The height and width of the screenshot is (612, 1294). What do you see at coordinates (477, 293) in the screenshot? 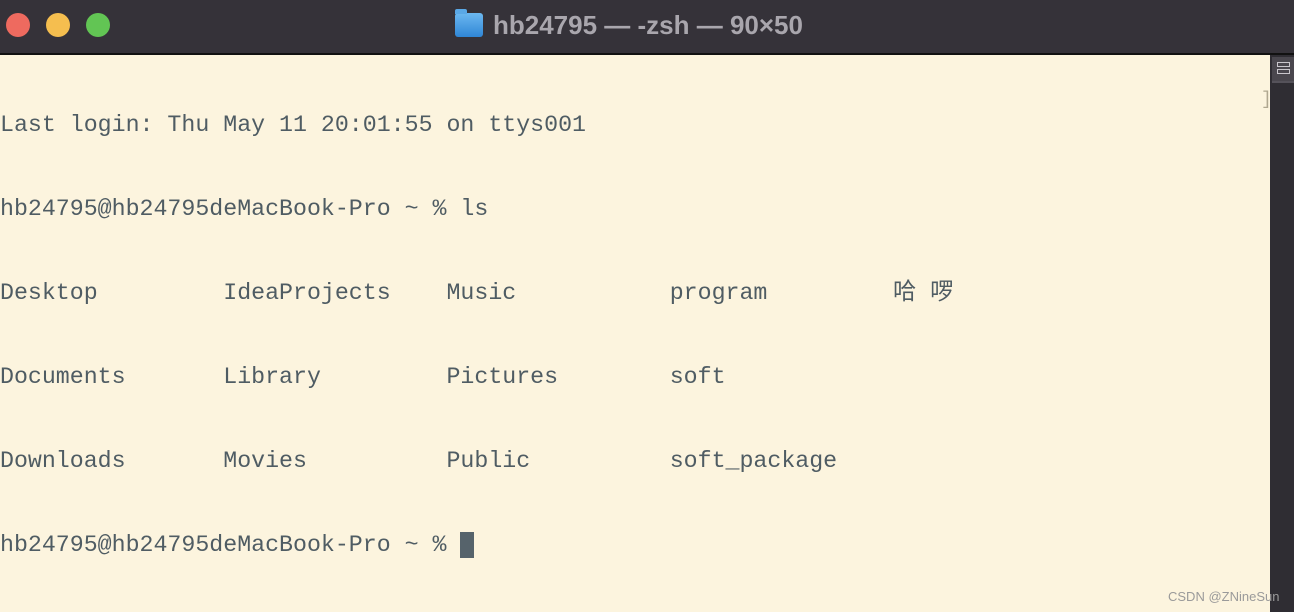
I see `terminal-line: Desktop IdeaProjects Music program 哈 啰` at bounding box center [477, 293].